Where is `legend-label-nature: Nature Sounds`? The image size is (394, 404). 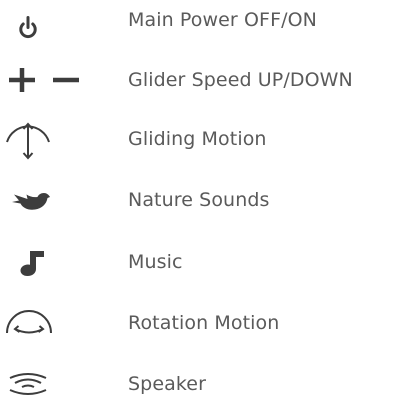 legend-label-nature: Nature Sounds is located at coordinates (199, 200).